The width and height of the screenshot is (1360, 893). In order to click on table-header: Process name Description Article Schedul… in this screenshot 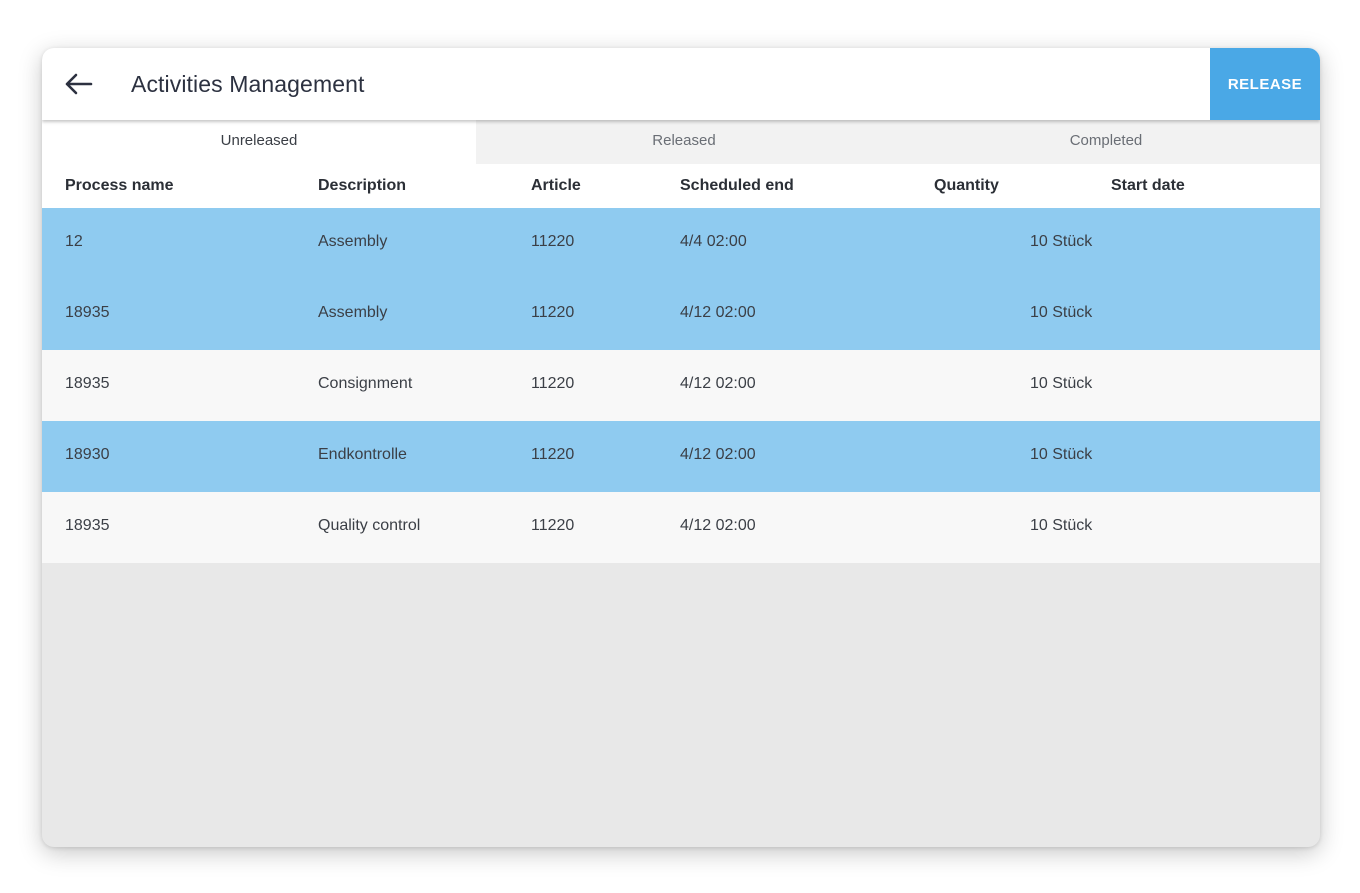, I will do `click(681, 186)`.